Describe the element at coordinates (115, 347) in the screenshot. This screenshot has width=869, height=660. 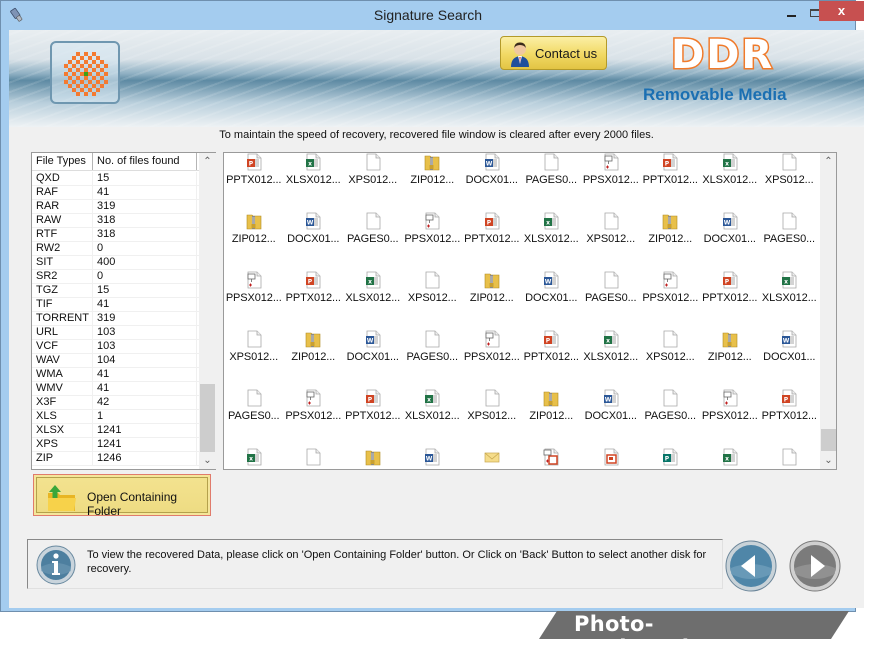
I see `table-row: VCF 103` at that location.